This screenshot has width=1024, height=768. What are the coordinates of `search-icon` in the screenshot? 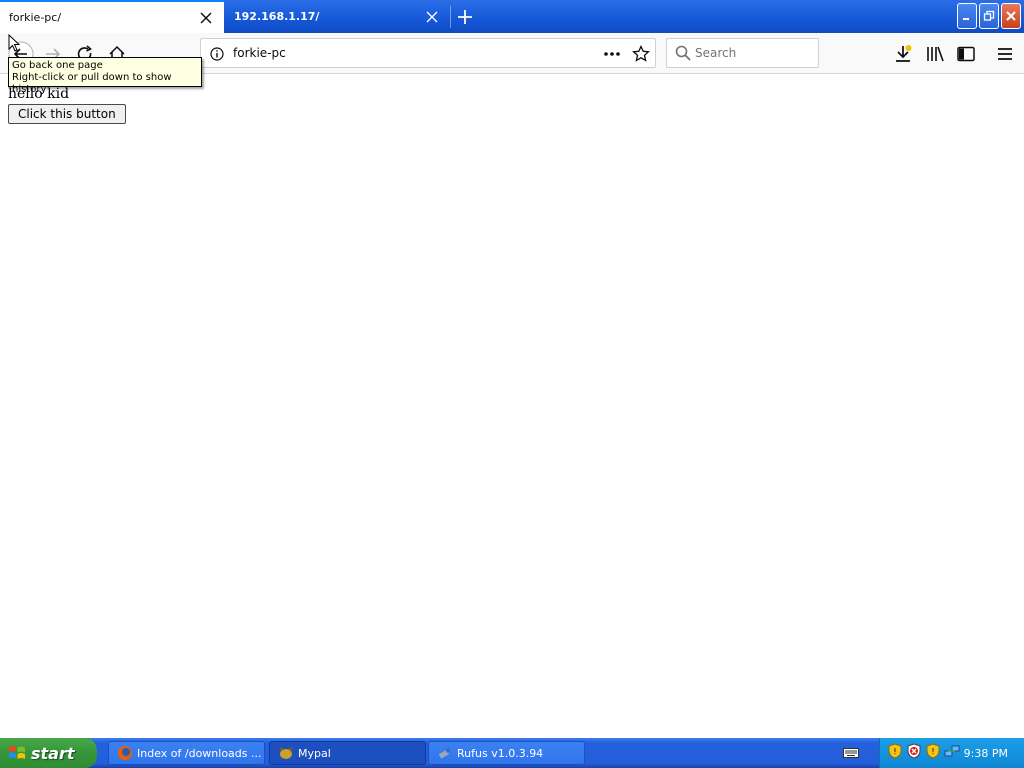 It's located at (683, 55).